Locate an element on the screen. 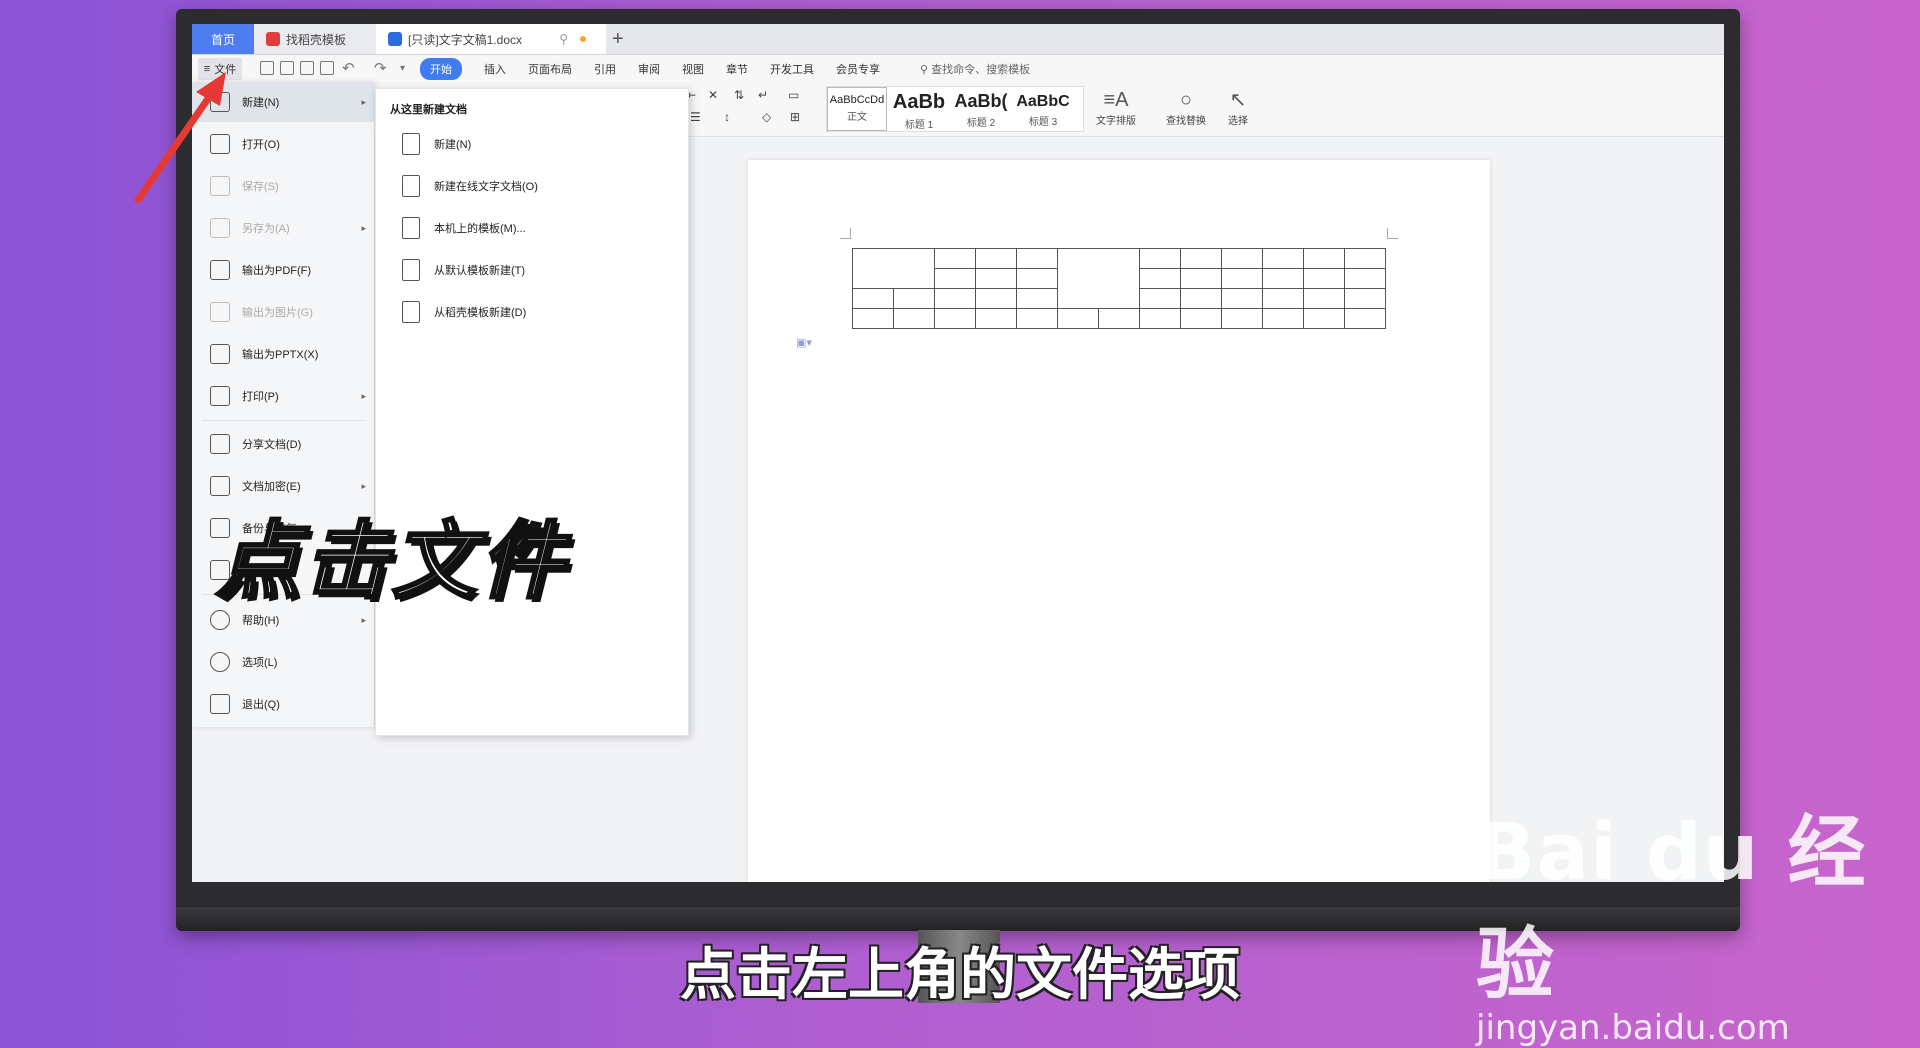 The image size is (1920, 1048). red-arrow-icon is located at coordinates (180, 138).